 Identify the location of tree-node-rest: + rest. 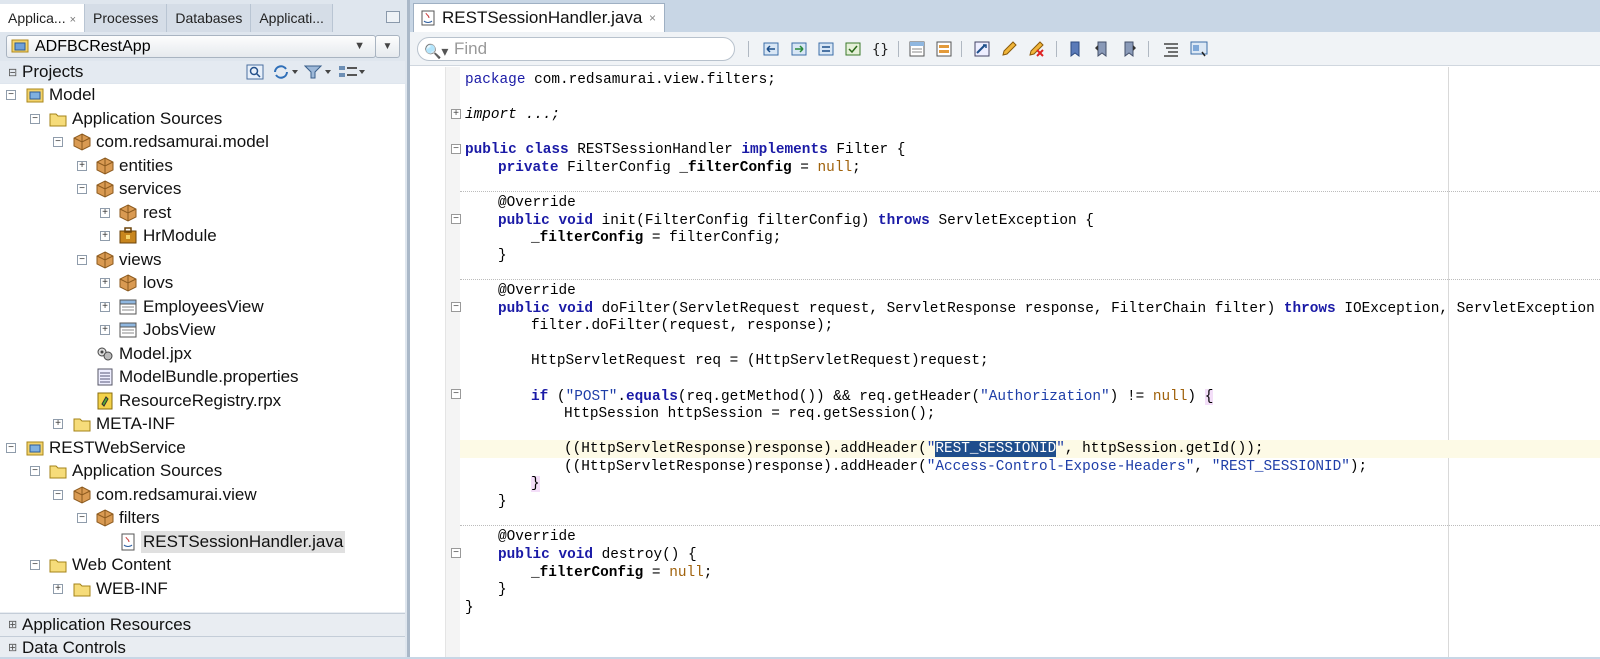
(202, 213).